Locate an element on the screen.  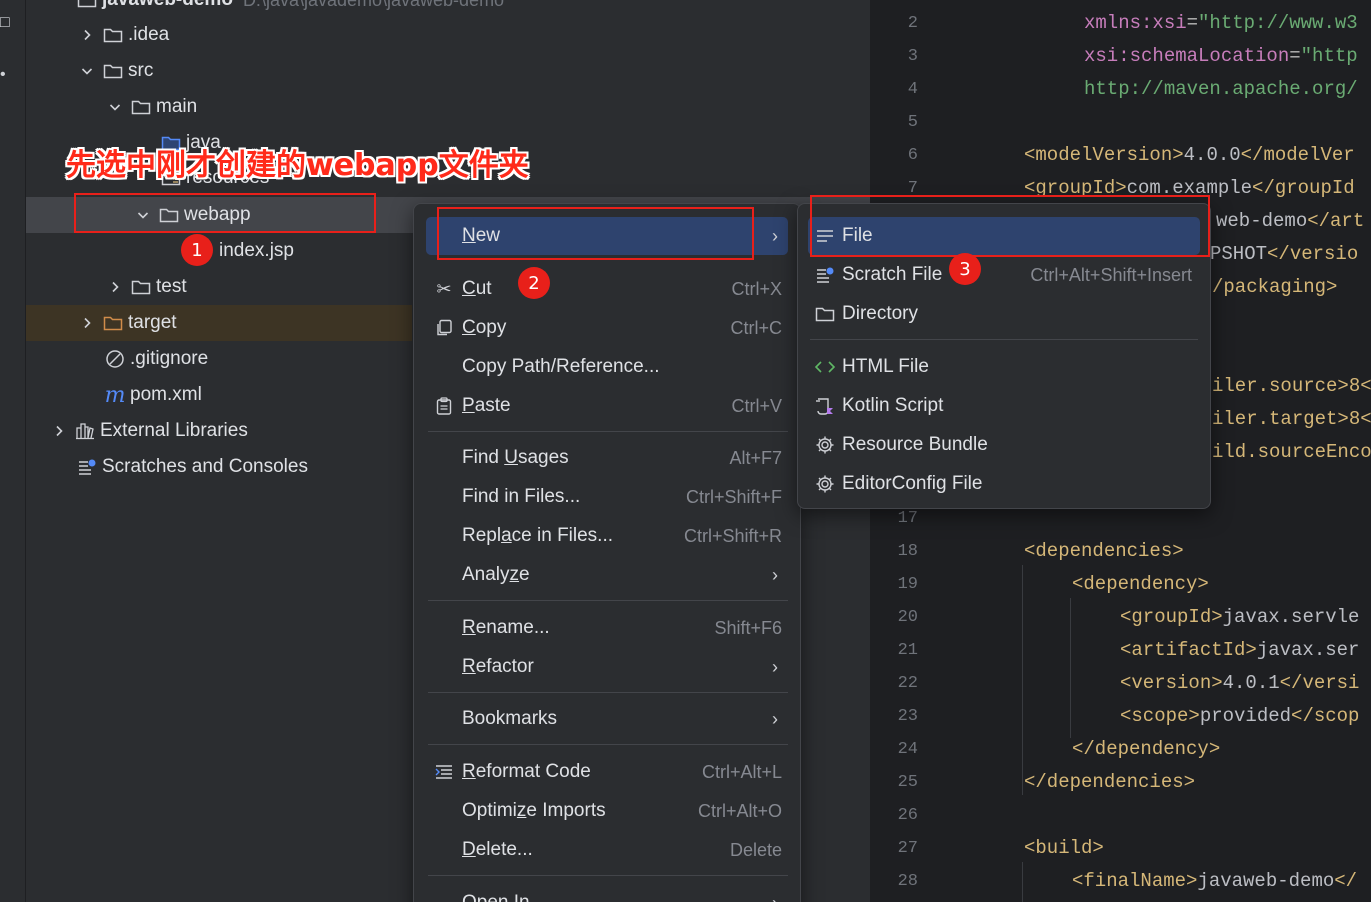
submenu-item-resource-bundle: Resource Bundle is located at coordinates (1004, 445).